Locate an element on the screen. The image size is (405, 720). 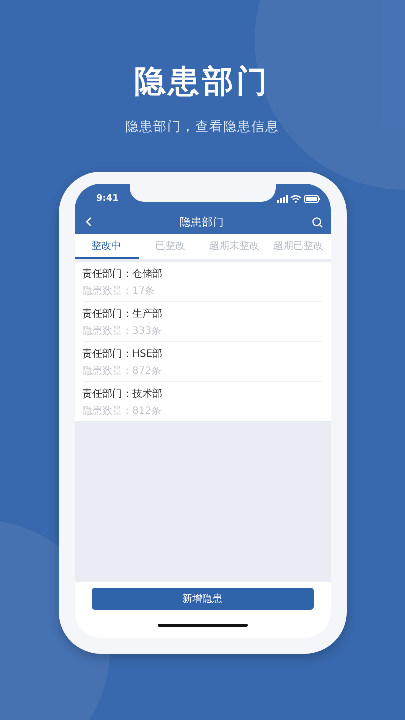
department-item: 责任部门：仓储部 隐患数量：17条 is located at coordinates (202, 282).